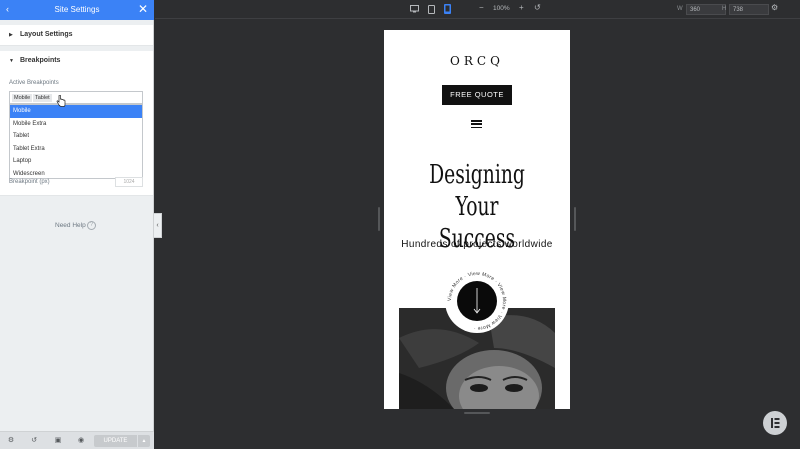 Image resolution: width=800 pixels, height=449 pixels. What do you see at coordinates (34, 83) in the screenshot?
I see `active-breakpoints-label: Active Breakpoints` at bounding box center [34, 83].